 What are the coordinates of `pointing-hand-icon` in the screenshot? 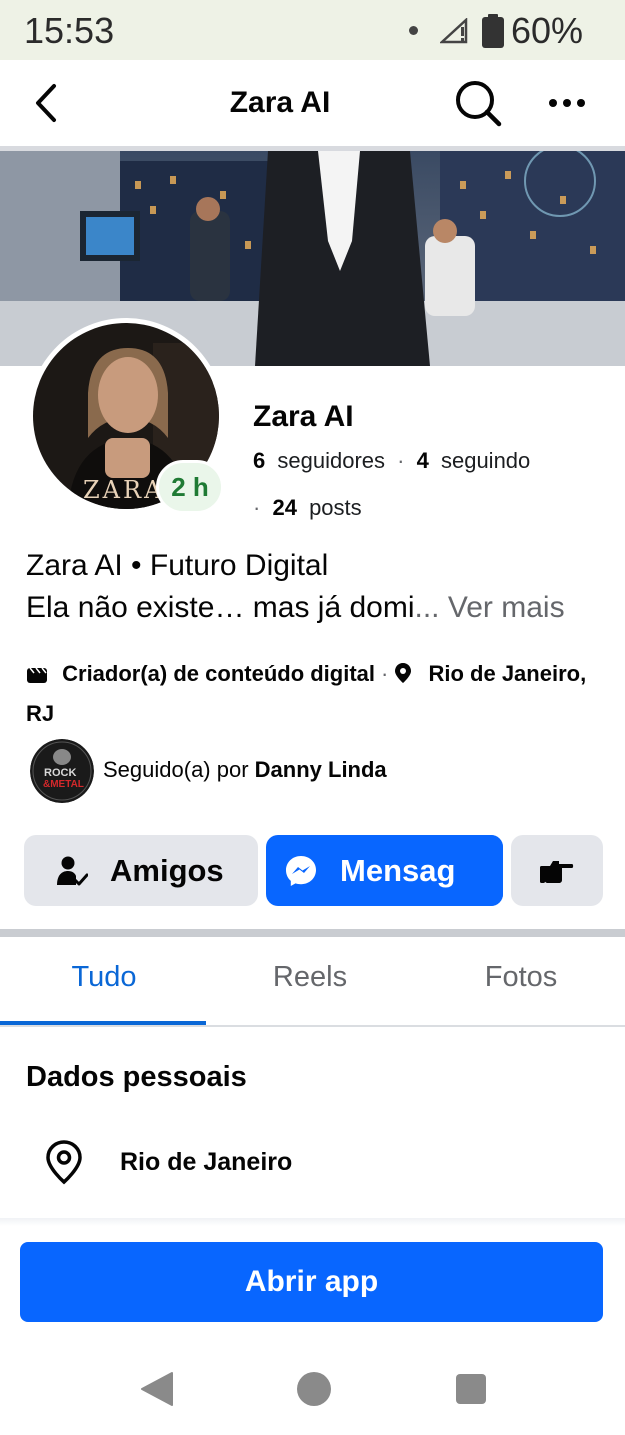 It's located at (557, 871).